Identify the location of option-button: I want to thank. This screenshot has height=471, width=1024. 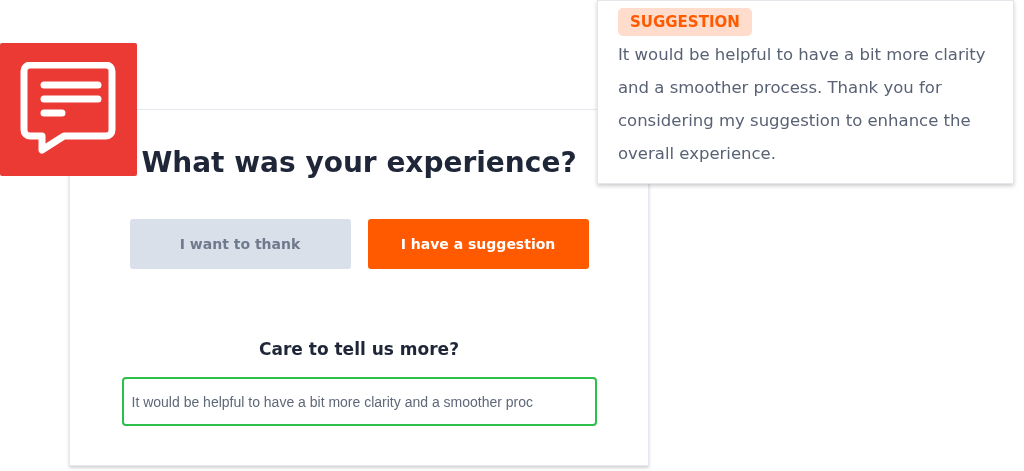
(240, 244).